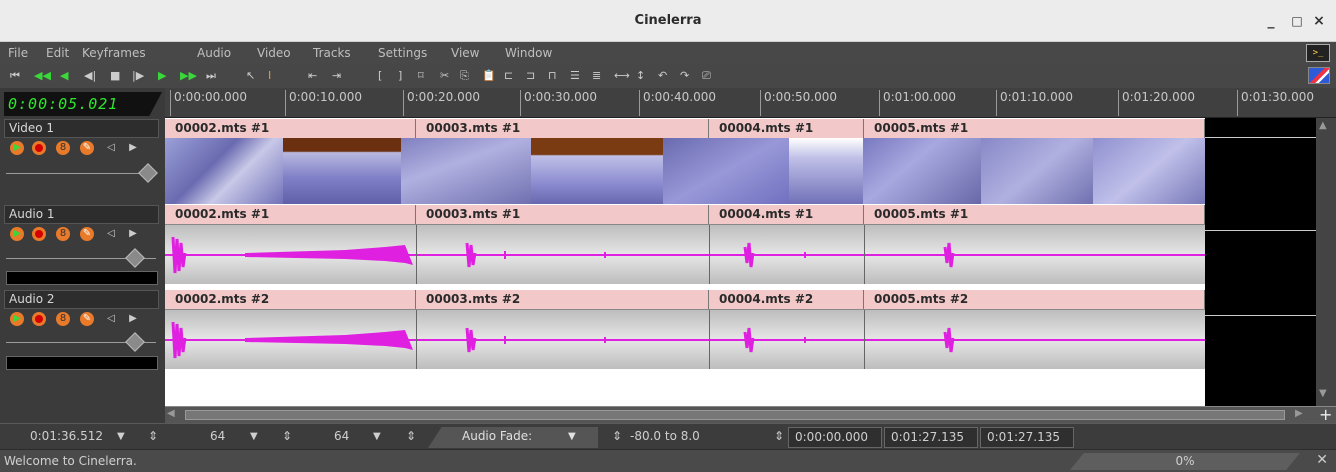 The width and height of the screenshot is (1336, 472). Describe the element at coordinates (489, 76) in the screenshot. I see `paste-icon: 📋` at that location.